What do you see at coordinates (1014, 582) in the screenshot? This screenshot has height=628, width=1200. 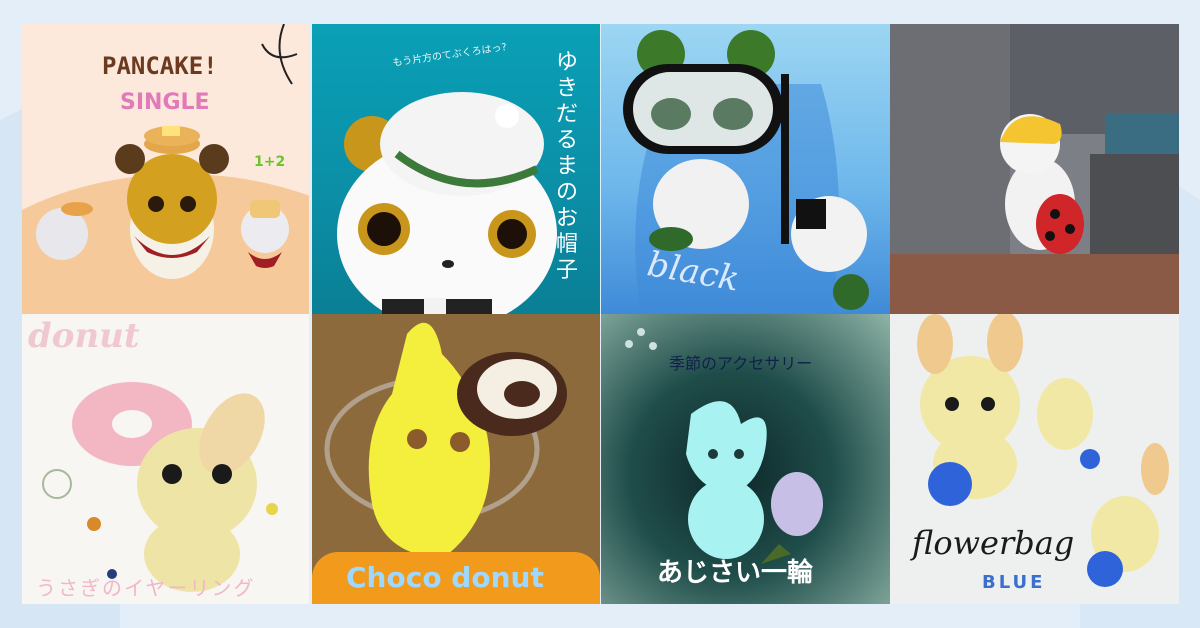 I see `flowerbag-caption: BLUE` at bounding box center [1014, 582].